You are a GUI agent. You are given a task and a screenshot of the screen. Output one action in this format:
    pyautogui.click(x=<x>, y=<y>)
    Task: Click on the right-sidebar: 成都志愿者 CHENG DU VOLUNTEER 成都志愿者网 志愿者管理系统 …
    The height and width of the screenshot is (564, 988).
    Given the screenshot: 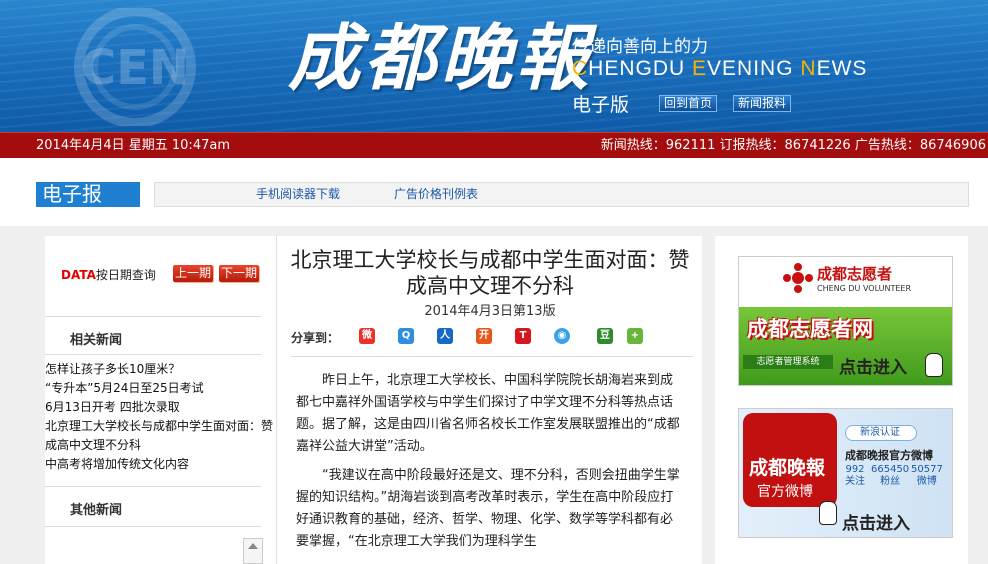 What is the action you would take?
    pyautogui.click(x=841, y=400)
    